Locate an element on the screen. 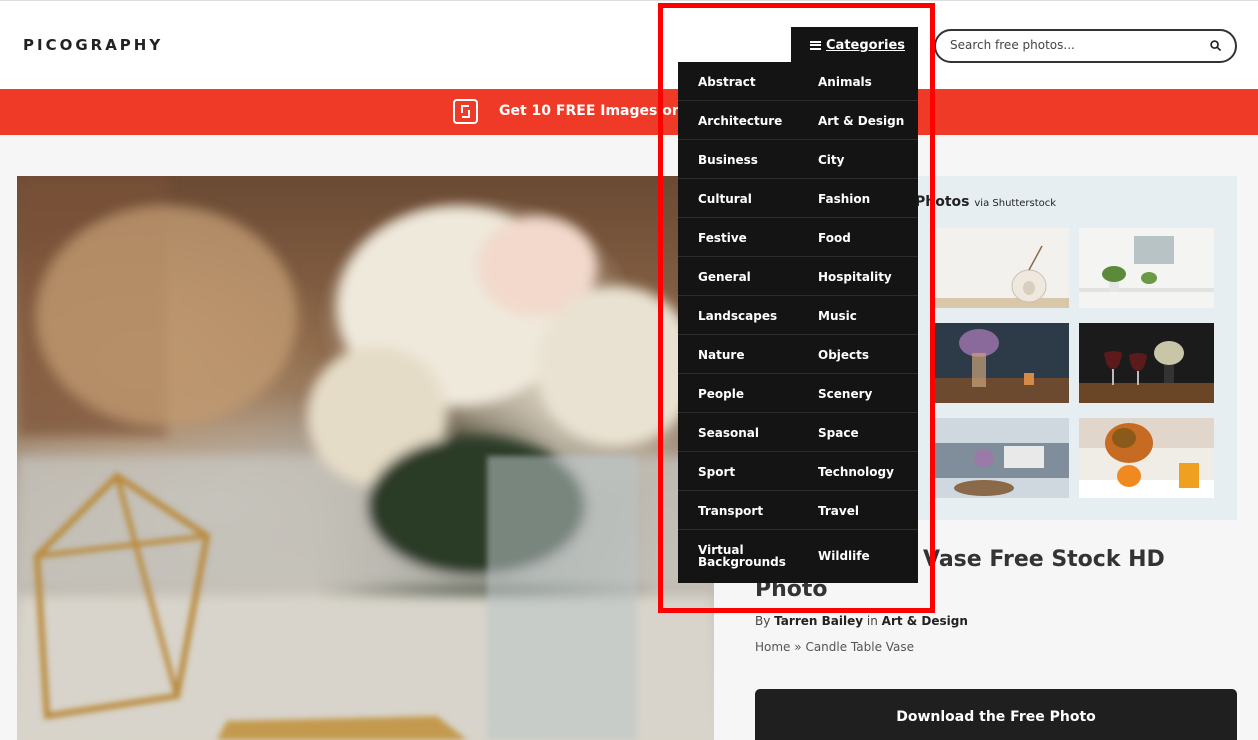 The height and width of the screenshot is (740, 1258). author-link: Tarren Bailey is located at coordinates (818, 621).